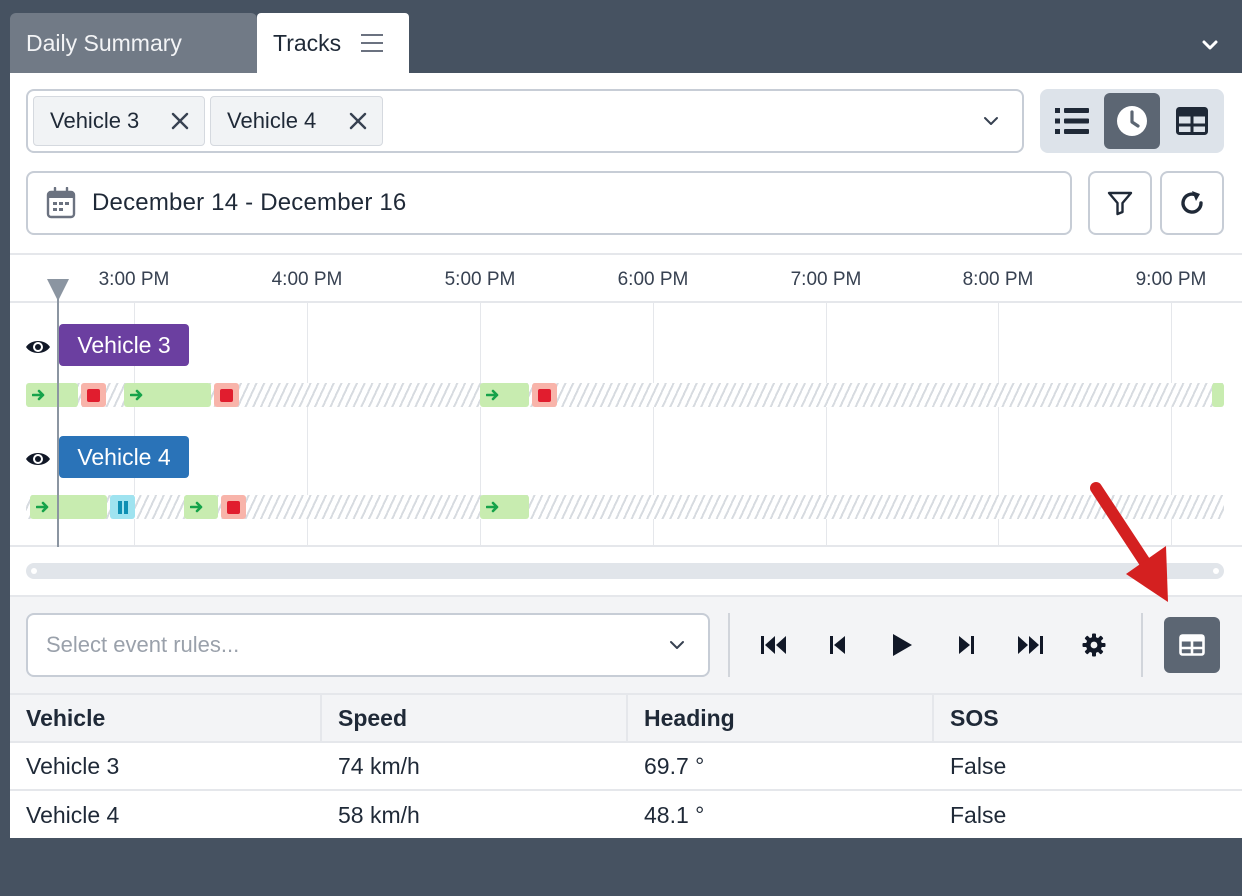 This screenshot has height=896, width=1242. I want to click on clock-icon, so click(1132, 121).